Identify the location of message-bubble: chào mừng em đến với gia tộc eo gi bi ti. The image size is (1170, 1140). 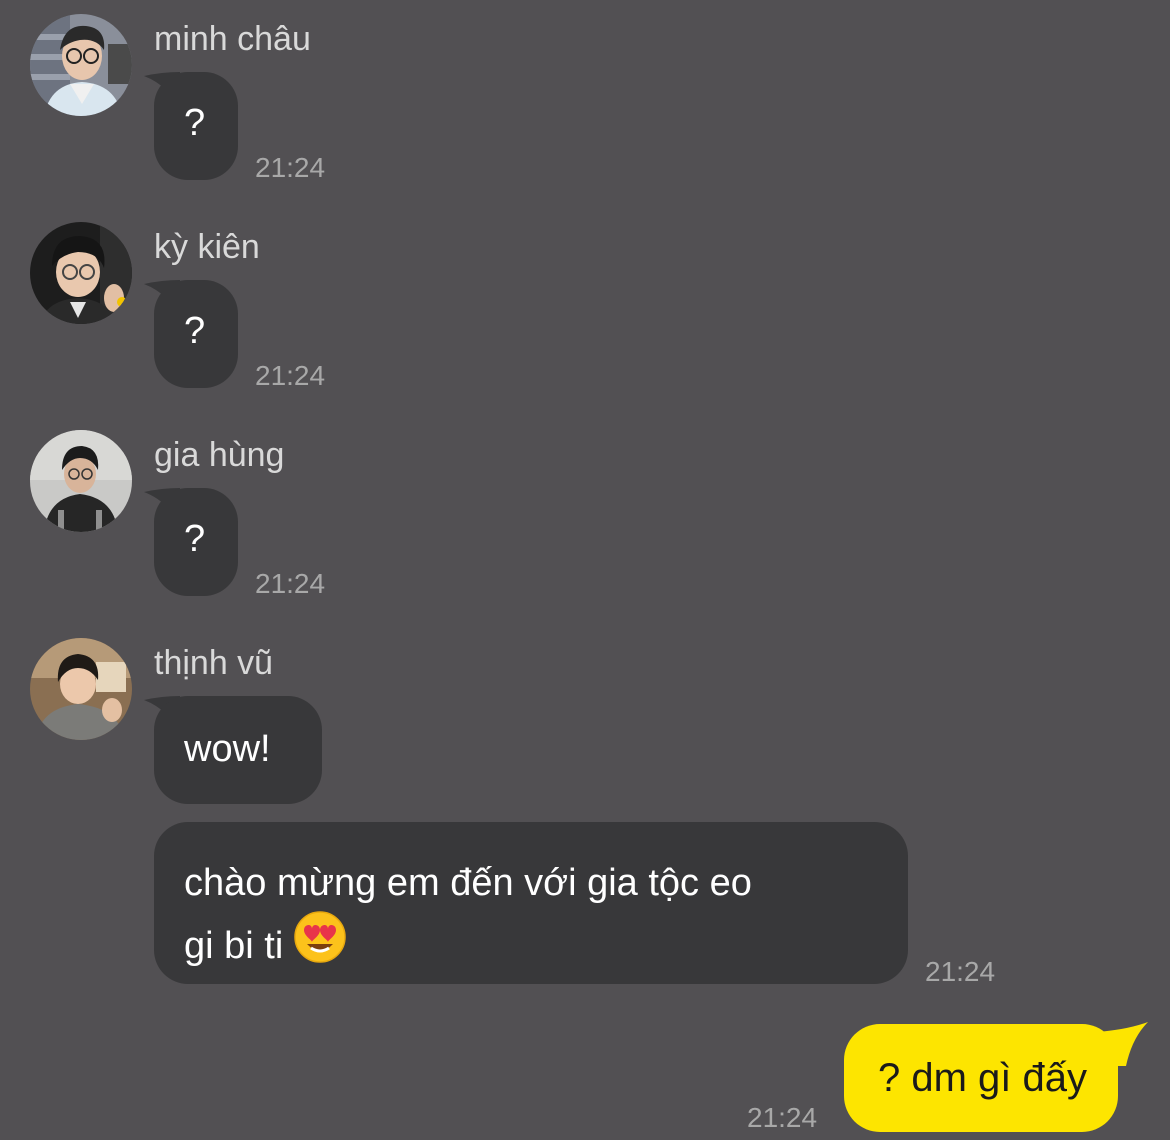
(531, 903).